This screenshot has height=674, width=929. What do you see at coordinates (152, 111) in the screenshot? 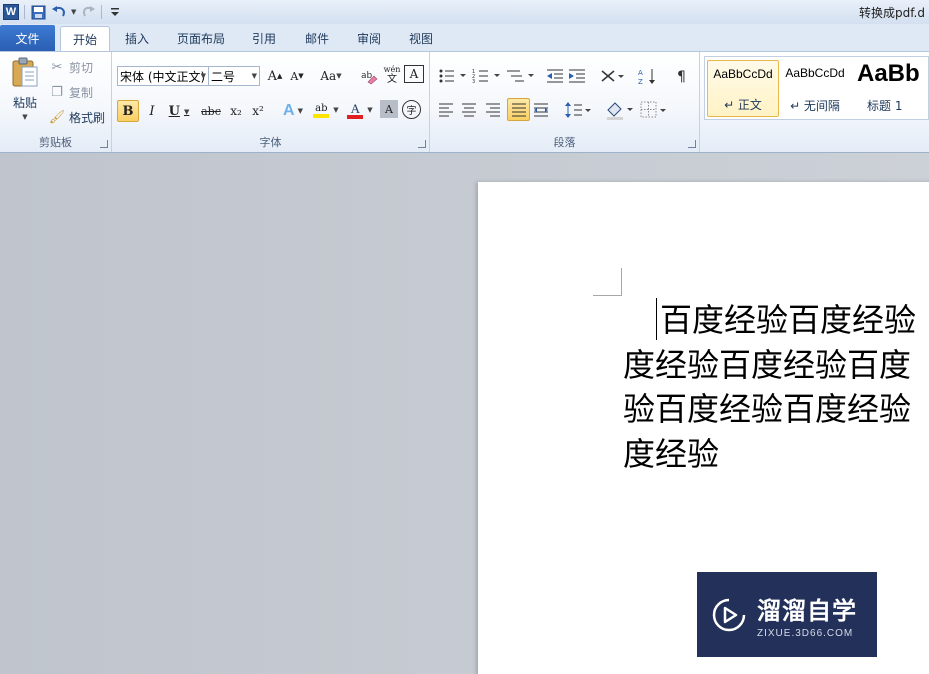
I see `italic-button: I` at bounding box center [152, 111].